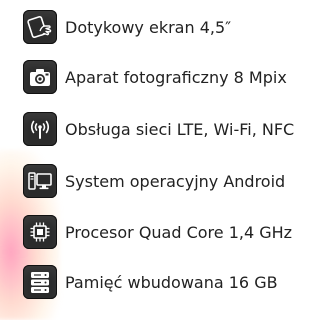 The image size is (324, 320). I want to click on feature-item-network: Obsługa sieci LTE, Wi-Fi, NFC, so click(158, 129).